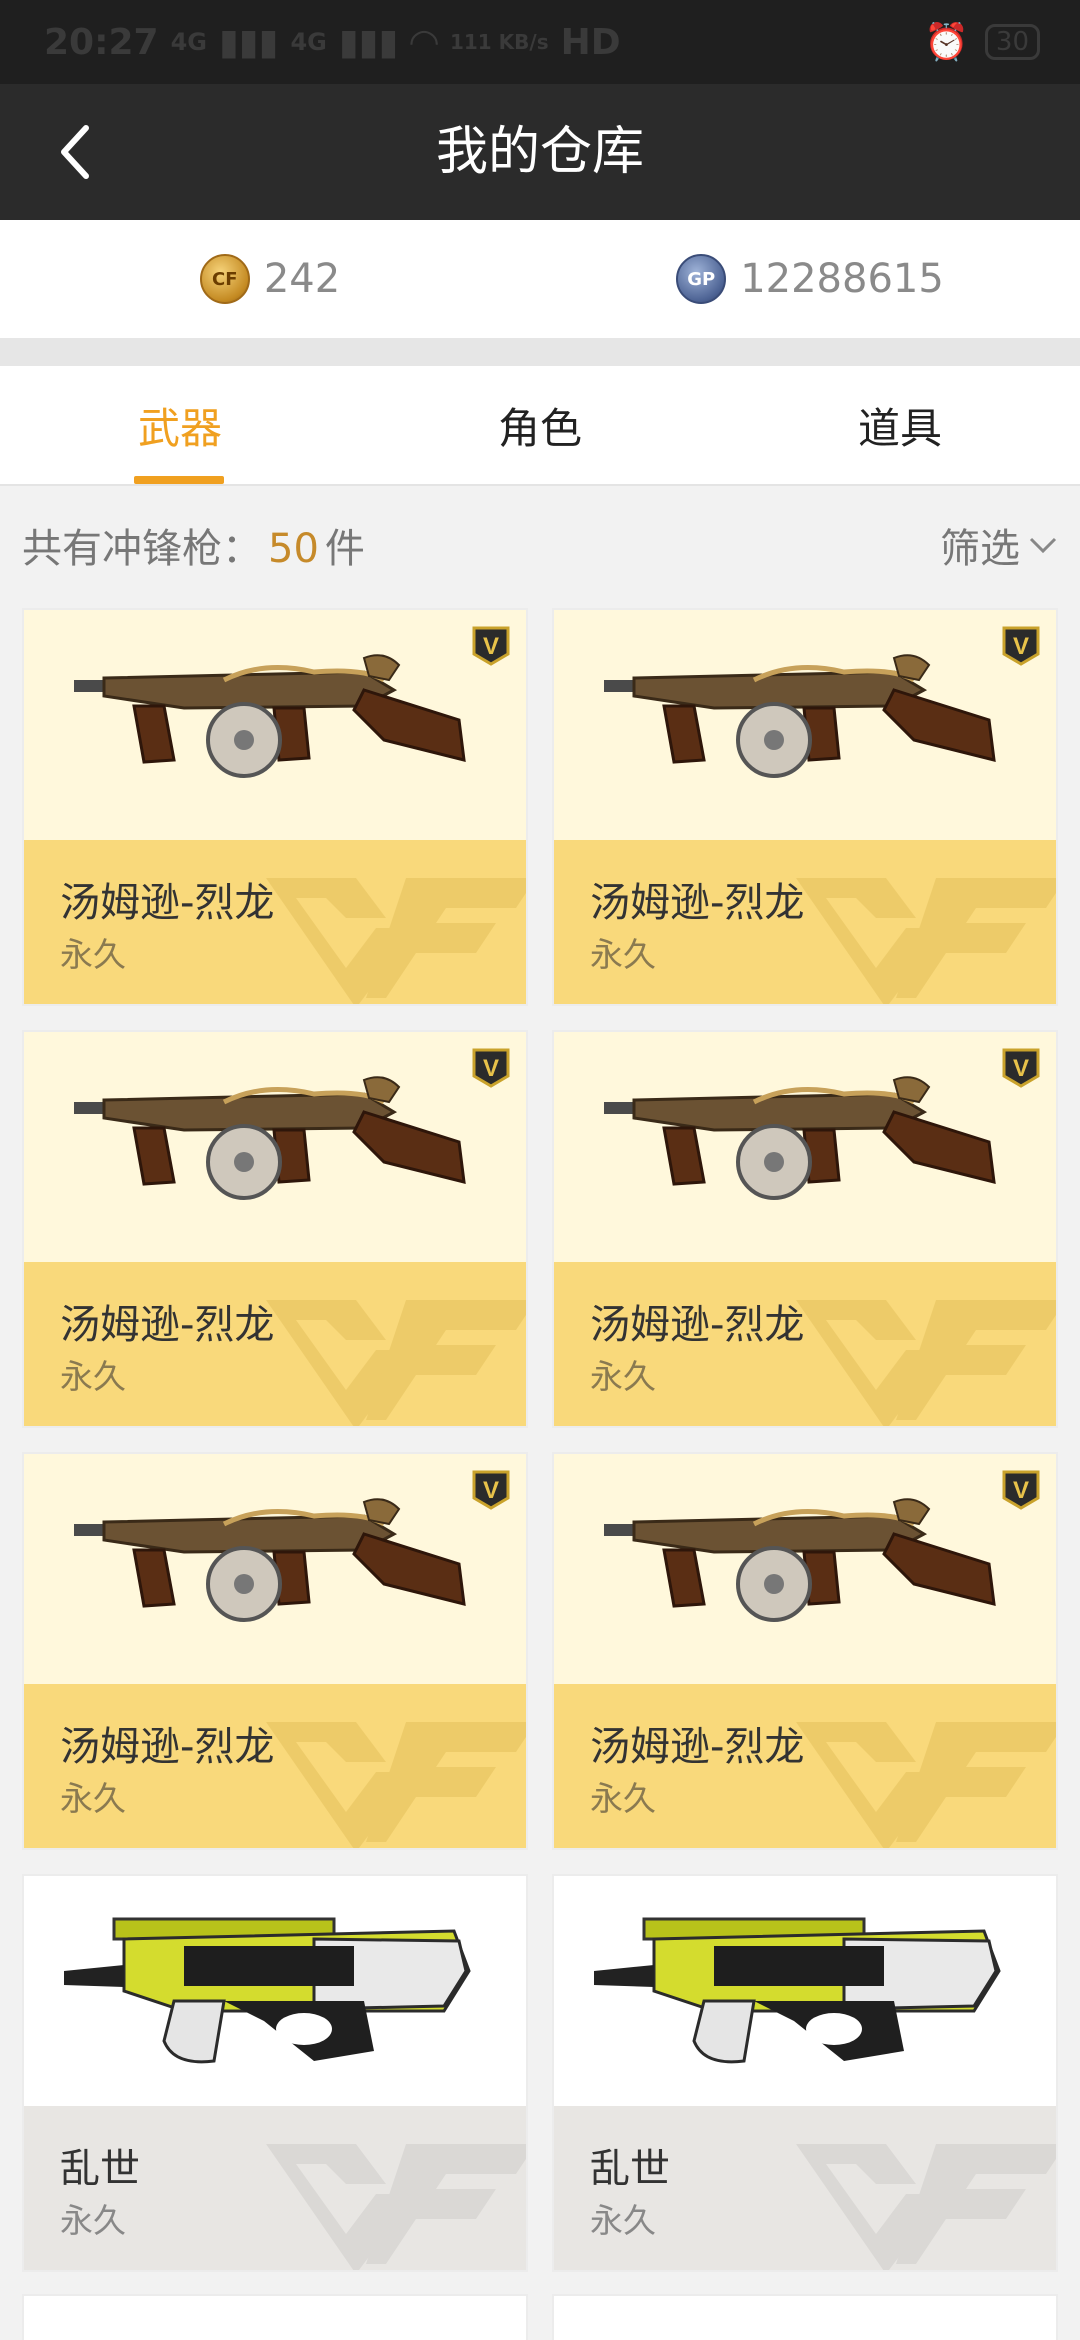 The image size is (1080, 2340). I want to click on item-count-summary: 共有冲锋枪： 50 件, so click(193, 545).